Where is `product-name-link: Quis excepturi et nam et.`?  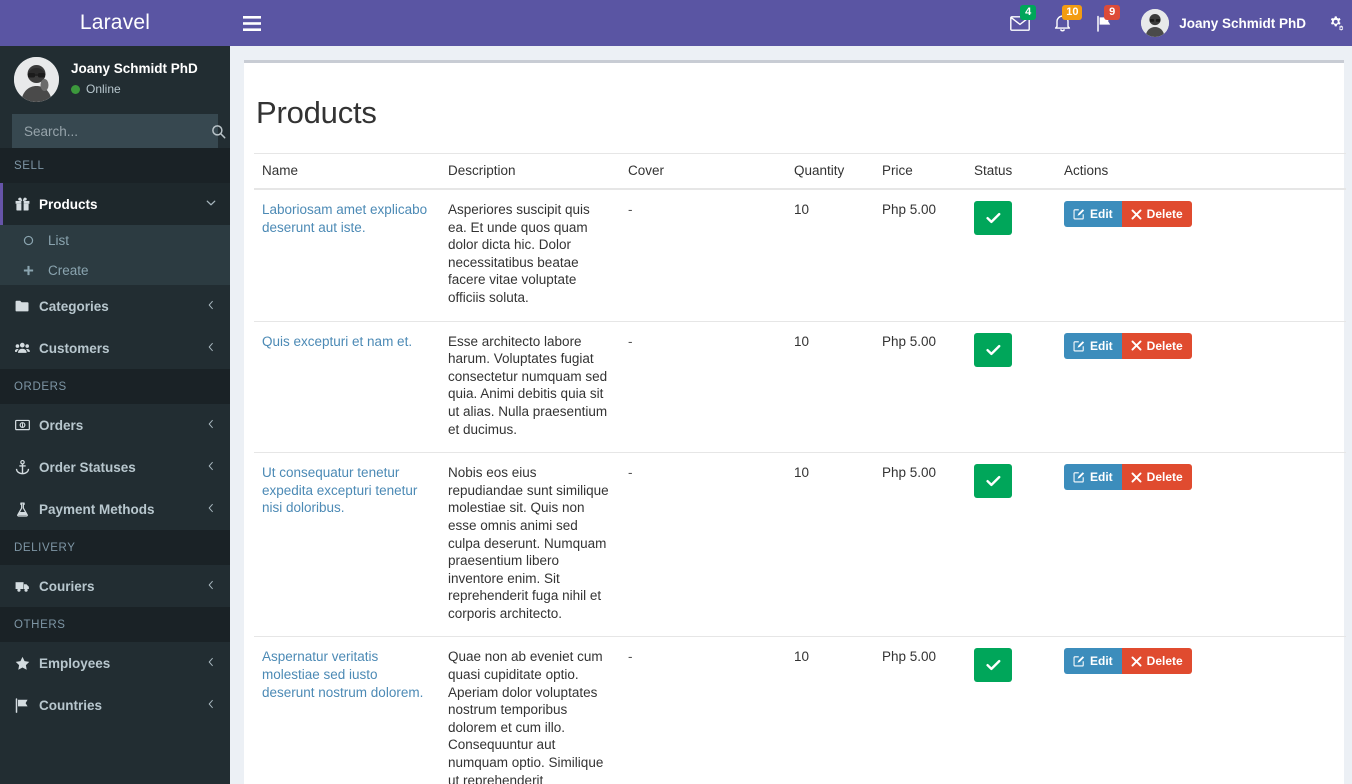 product-name-link: Quis excepturi et nam et. is located at coordinates (337, 341).